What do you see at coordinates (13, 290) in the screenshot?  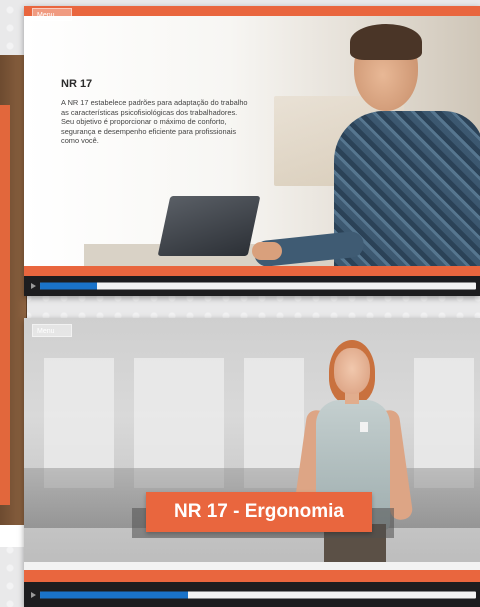 I see `background-window` at bounding box center [13, 290].